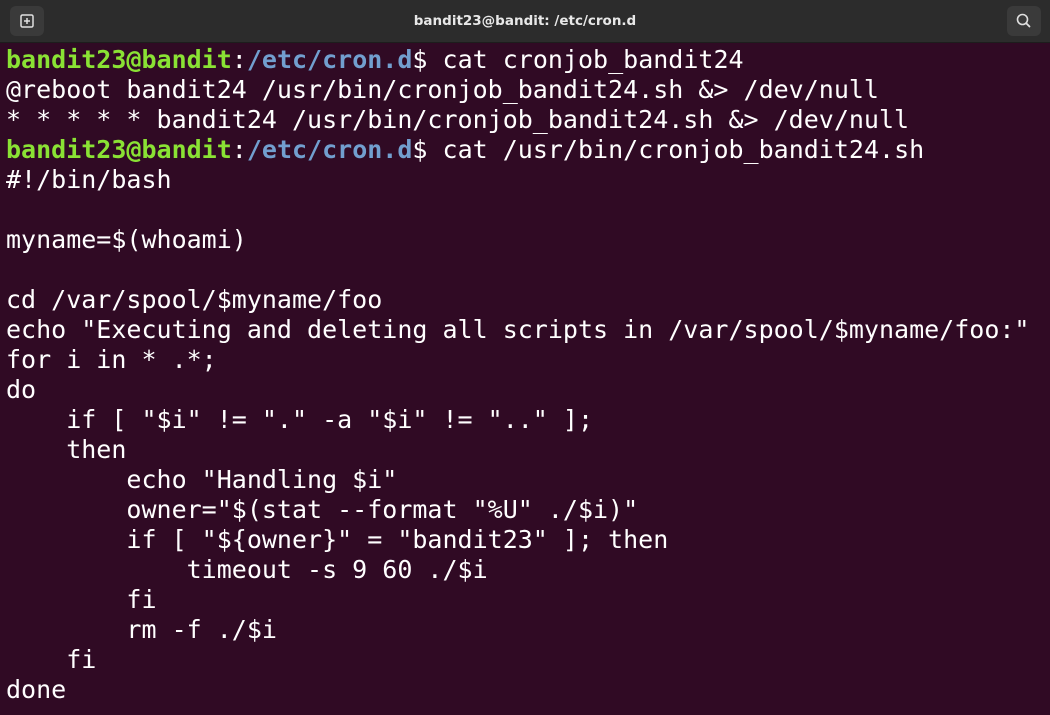 Image resolution: width=1050 pixels, height=715 pixels. I want to click on title-bar: bandit23@bandit: /etc/cron.d, so click(525, 21).